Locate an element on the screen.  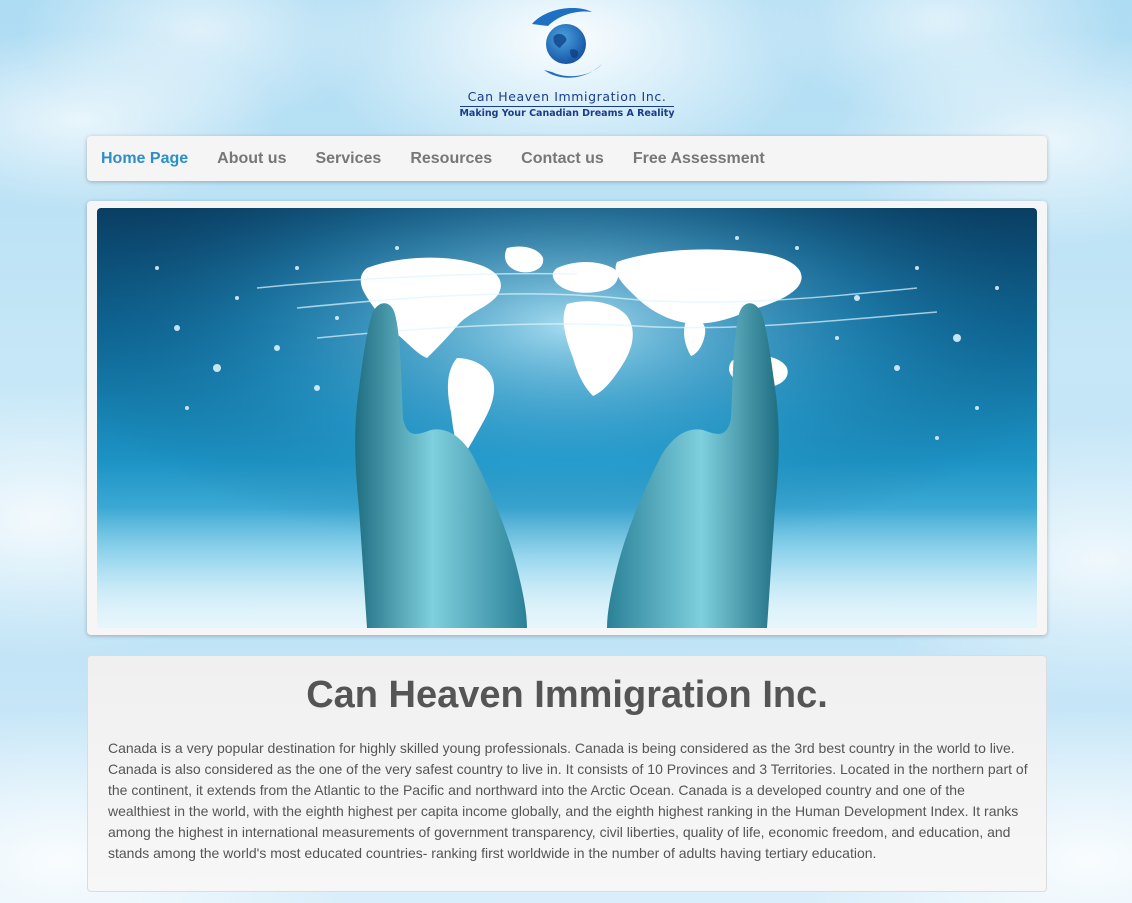
logo-divider is located at coordinates (567, 106).